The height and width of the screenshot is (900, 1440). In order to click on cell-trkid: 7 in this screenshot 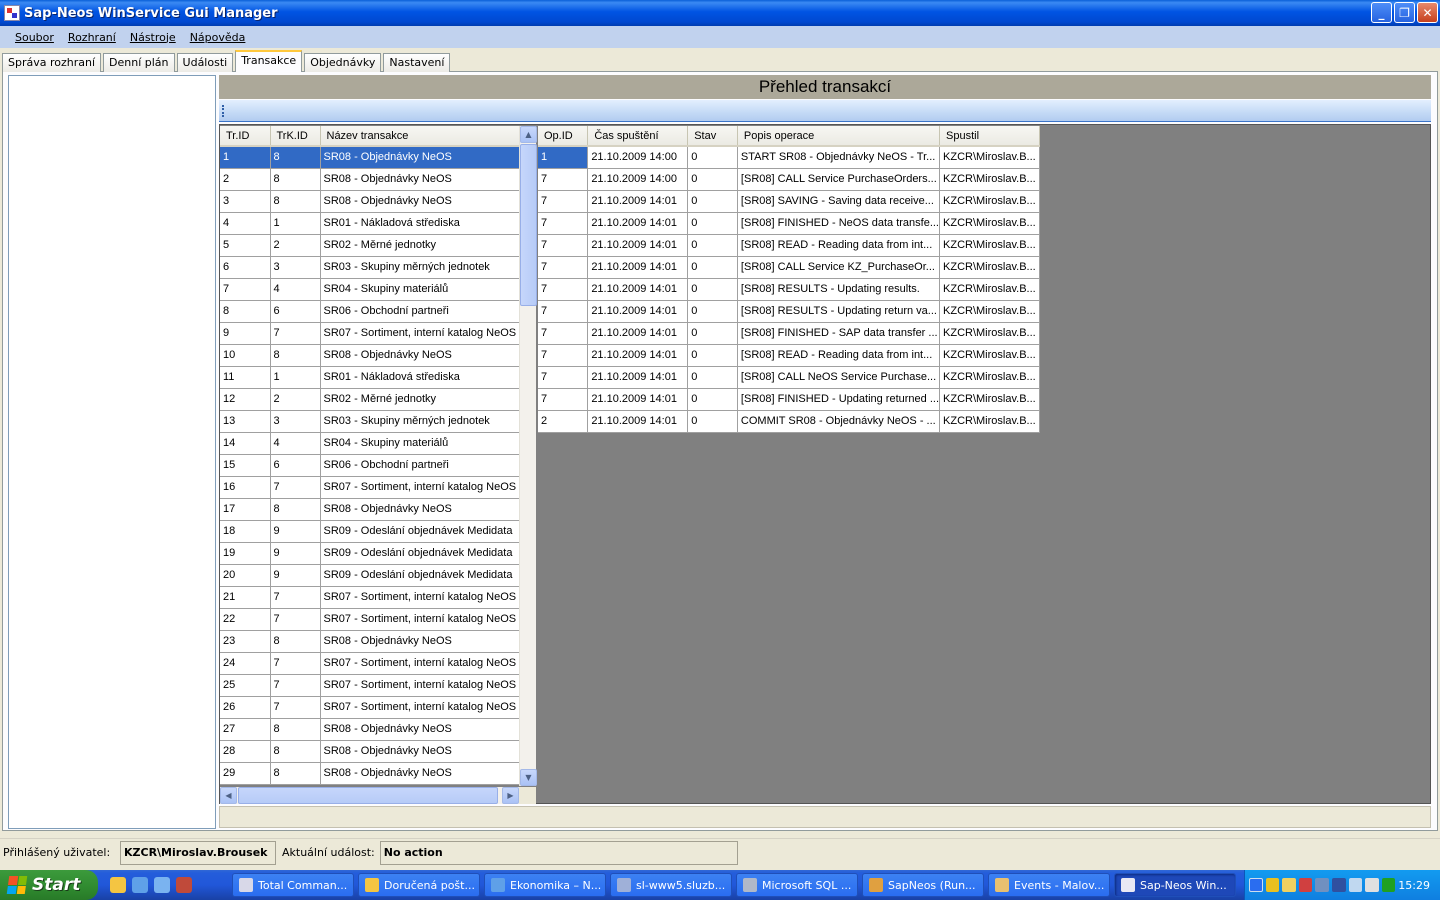, I will do `click(295, 487)`.